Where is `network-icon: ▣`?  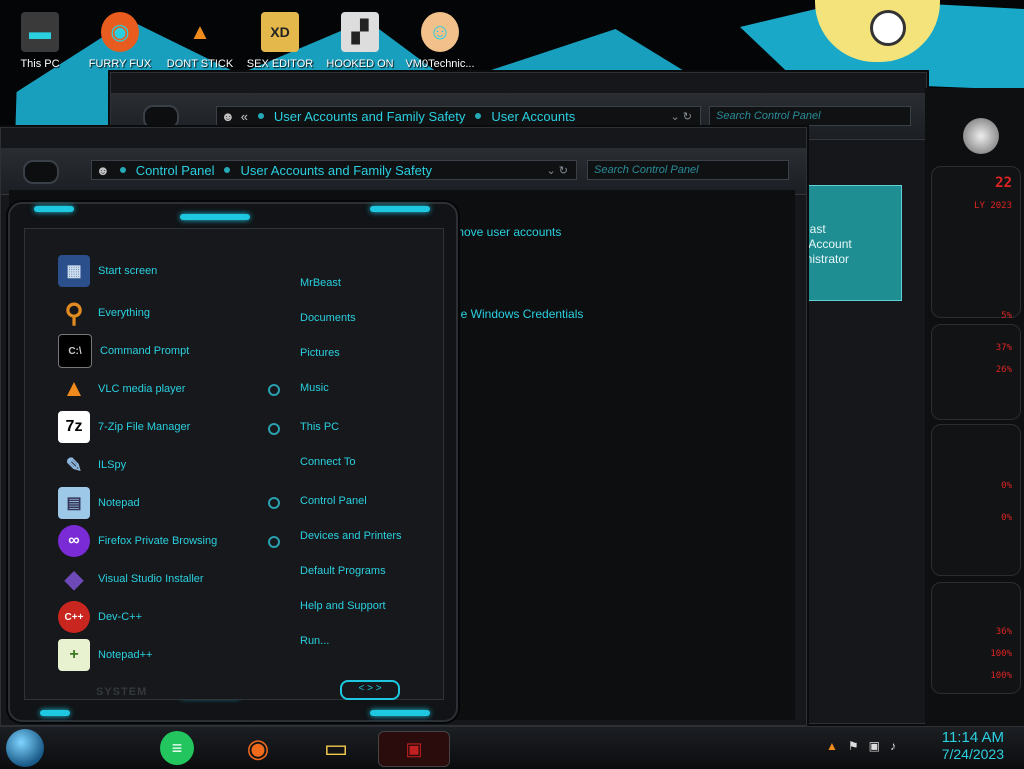 network-icon: ▣ is located at coordinates (874, 746).